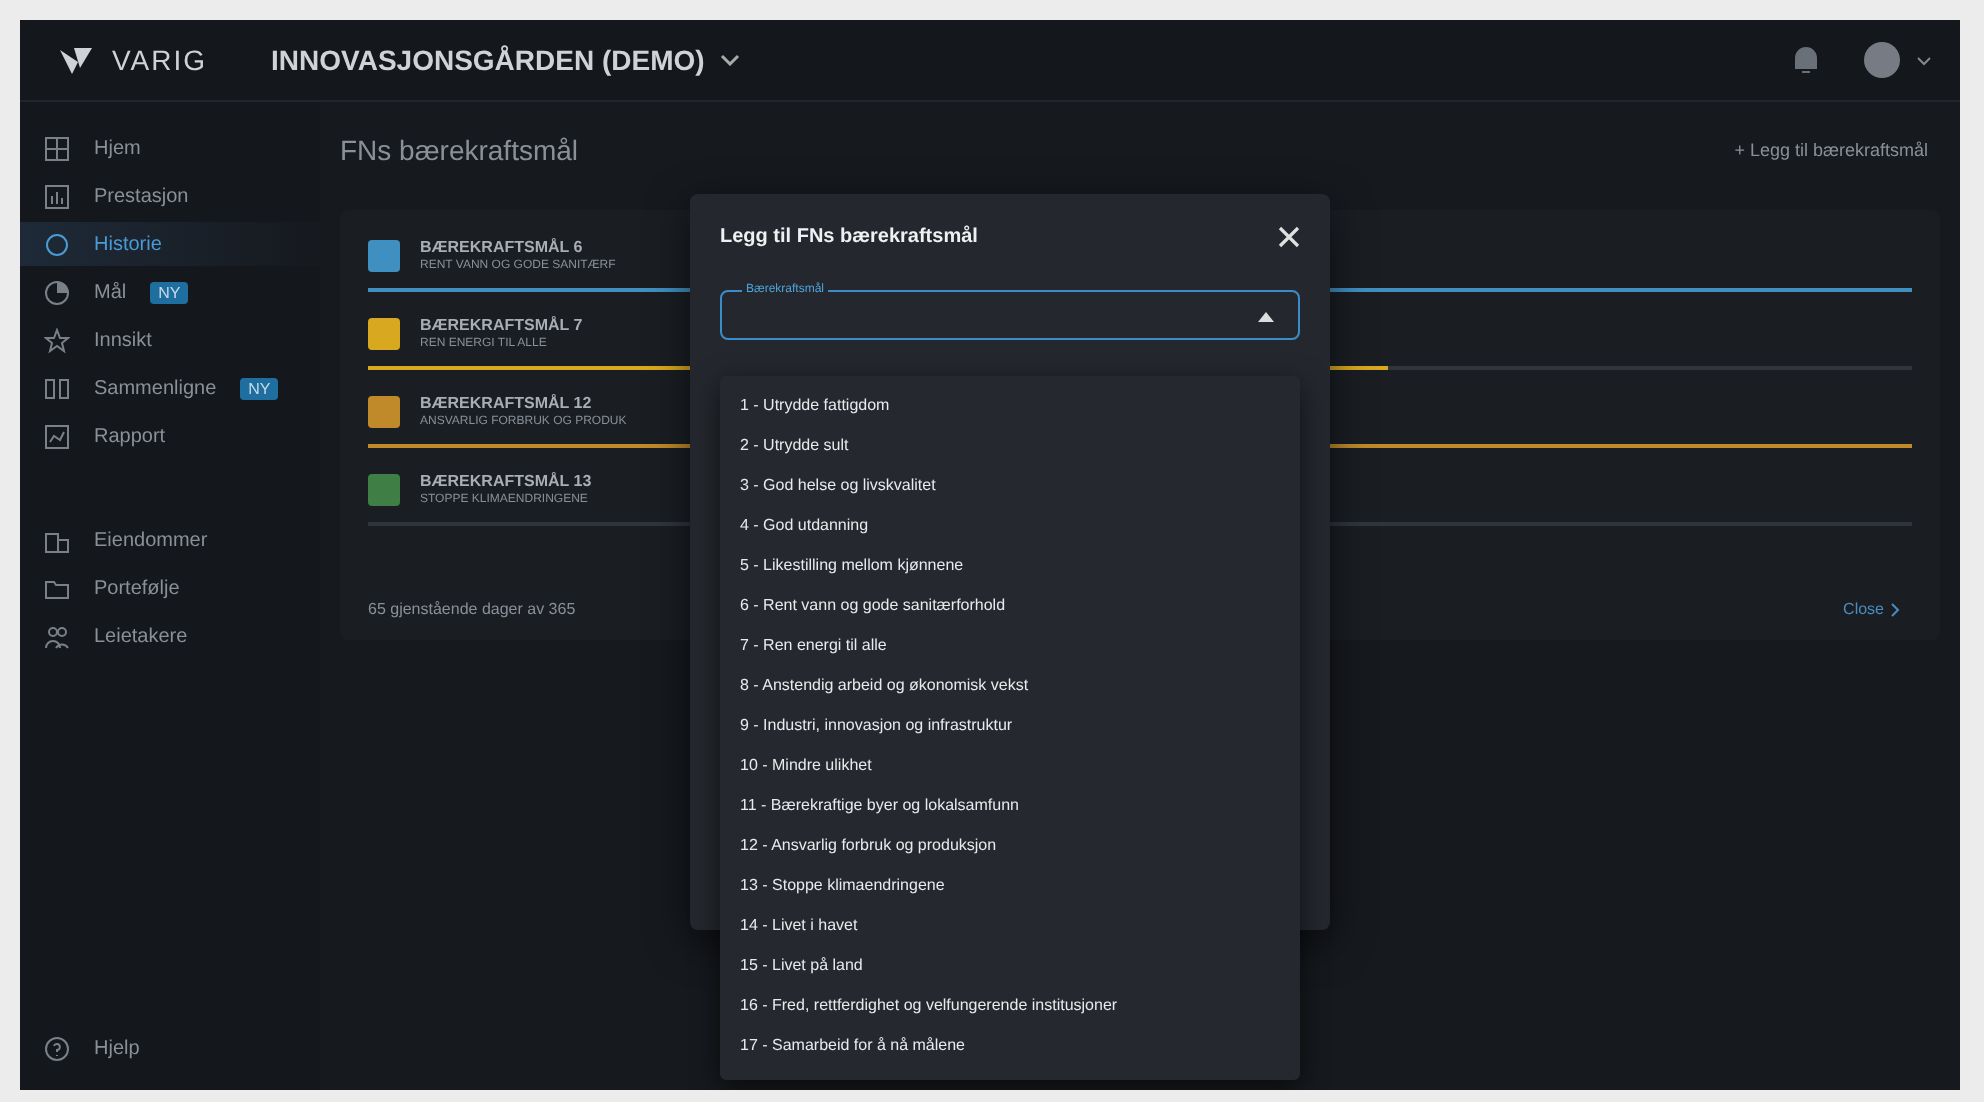 Image resolution: width=1984 pixels, height=1102 pixels. I want to click on goal-title: BÆREKRAFTSMÅL 6, so click(502, 247).